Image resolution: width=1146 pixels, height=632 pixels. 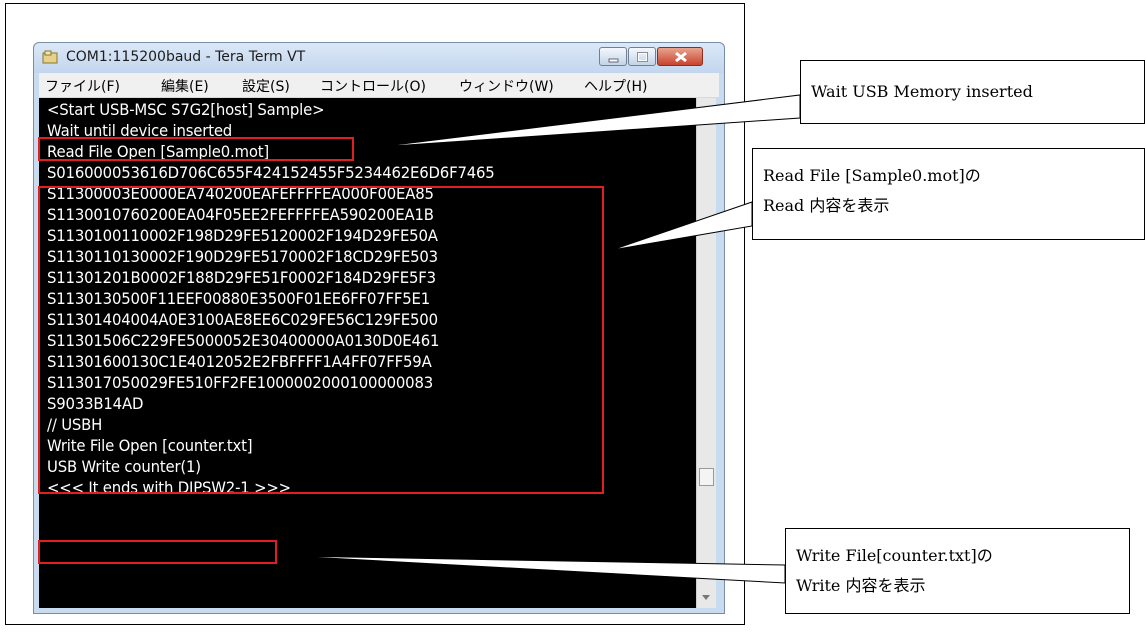 I want to click on callout-read-line2: Read 内容を表示, so click(x=826, y=205).